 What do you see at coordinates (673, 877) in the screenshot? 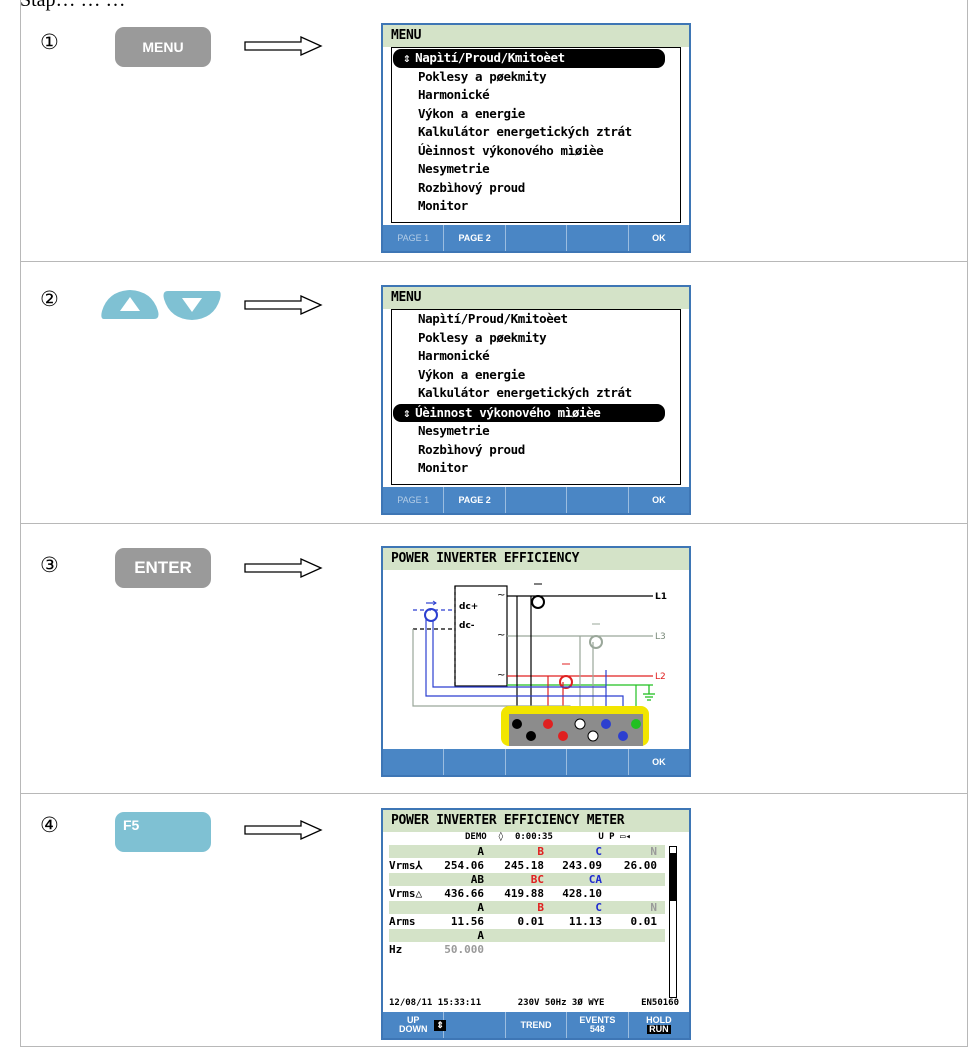
I see `scrollbar-thumb` at bounding box center [673, 877].